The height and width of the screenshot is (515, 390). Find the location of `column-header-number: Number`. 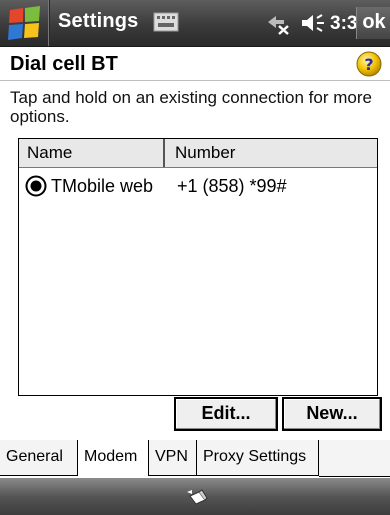

column-header-number: Number is located at coordinates (205, 153).